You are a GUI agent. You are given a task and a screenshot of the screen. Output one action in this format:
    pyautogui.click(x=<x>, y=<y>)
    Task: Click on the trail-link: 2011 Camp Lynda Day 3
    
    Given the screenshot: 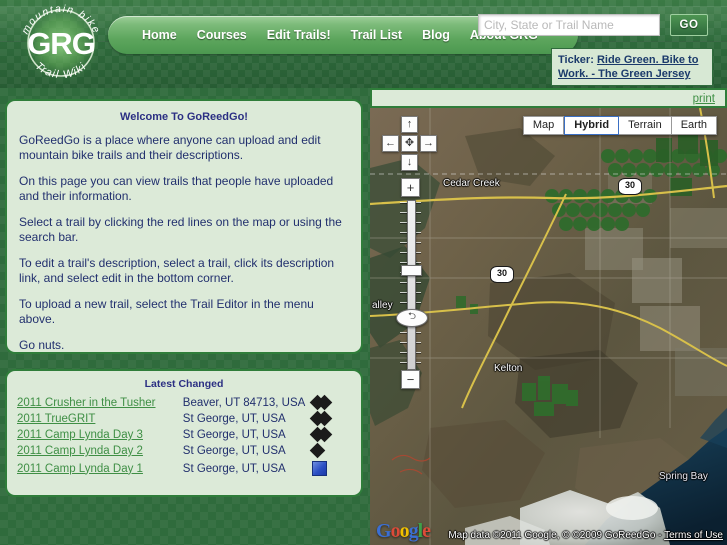 What is the action you would take?
    pyautogui.click(x=80, y=435)
    